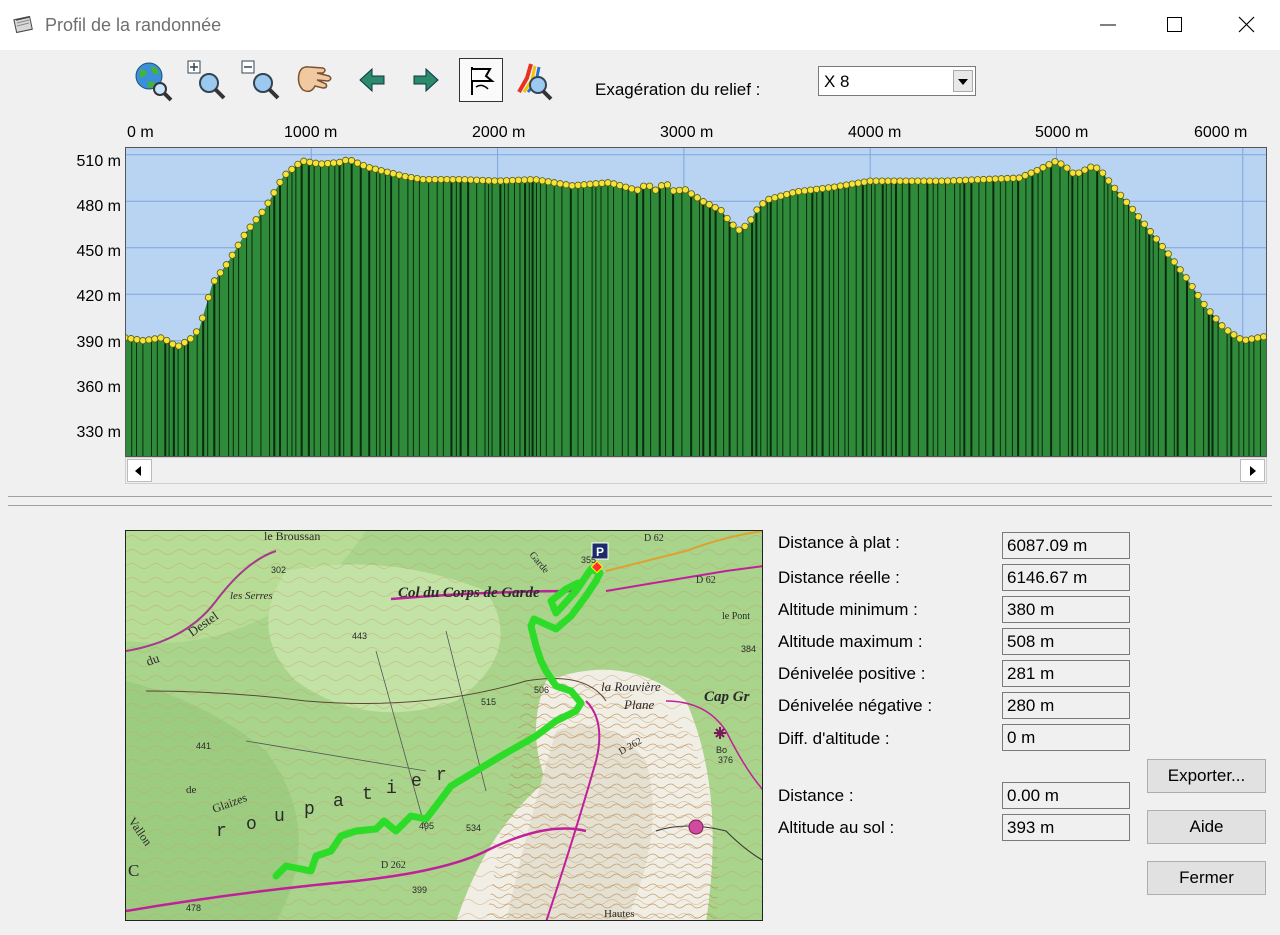 Image resolution: width=1280 pixels, height=935 pixels. Describe the element at coordinates (535, 80) in the screenshot. I see `path-zoom-button` at that location.